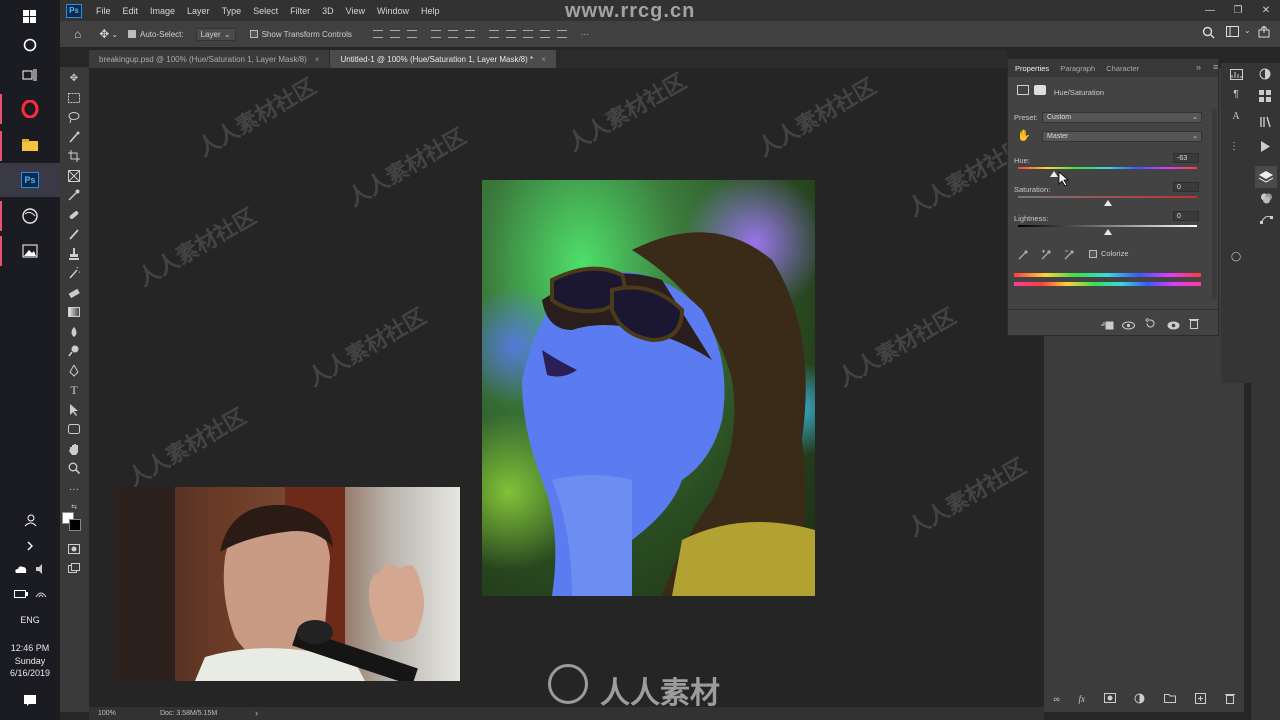  What do you see at coordinates (1186, 158) in the screenshot?
I see `hue-value-field: -63` at bounding box center [1186, 158].